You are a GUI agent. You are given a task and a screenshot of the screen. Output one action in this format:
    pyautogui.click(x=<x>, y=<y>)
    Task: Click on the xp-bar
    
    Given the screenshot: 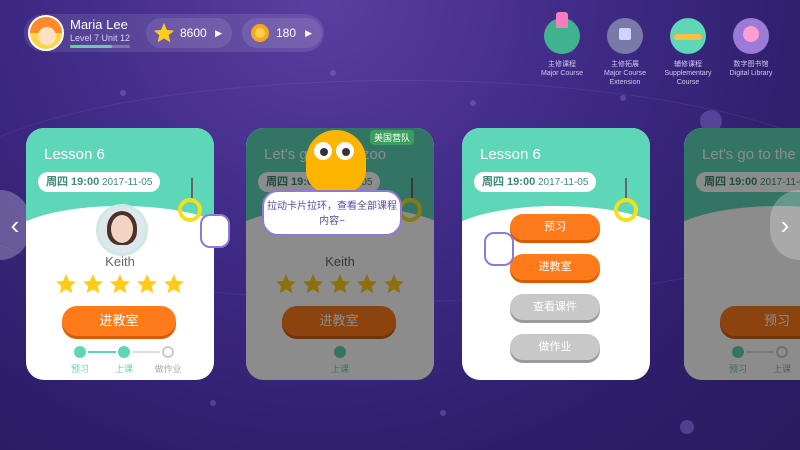 What is the action you would take?
    pyautogui.click(x=100, y=46)
    